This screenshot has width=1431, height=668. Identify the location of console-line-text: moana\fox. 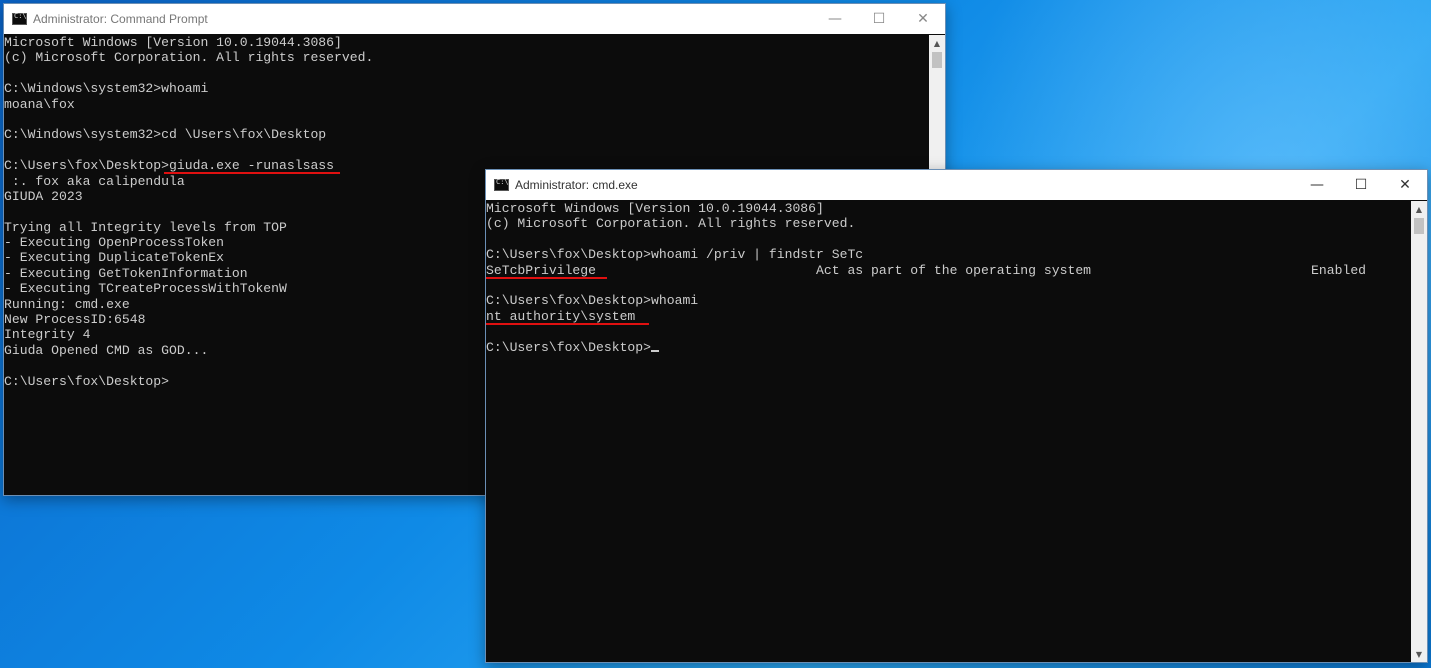
(39, 104).